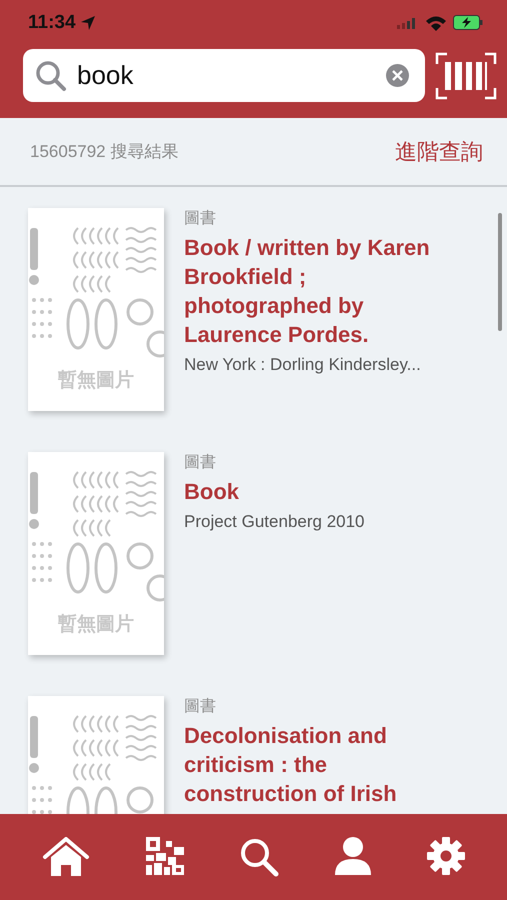 This screenshot has height=900, width=507. What do you see at coordinates (104, 152) in the screenshot?
I see `result-count: 15605792 搜尋結果` at bounding box center [104, 152].